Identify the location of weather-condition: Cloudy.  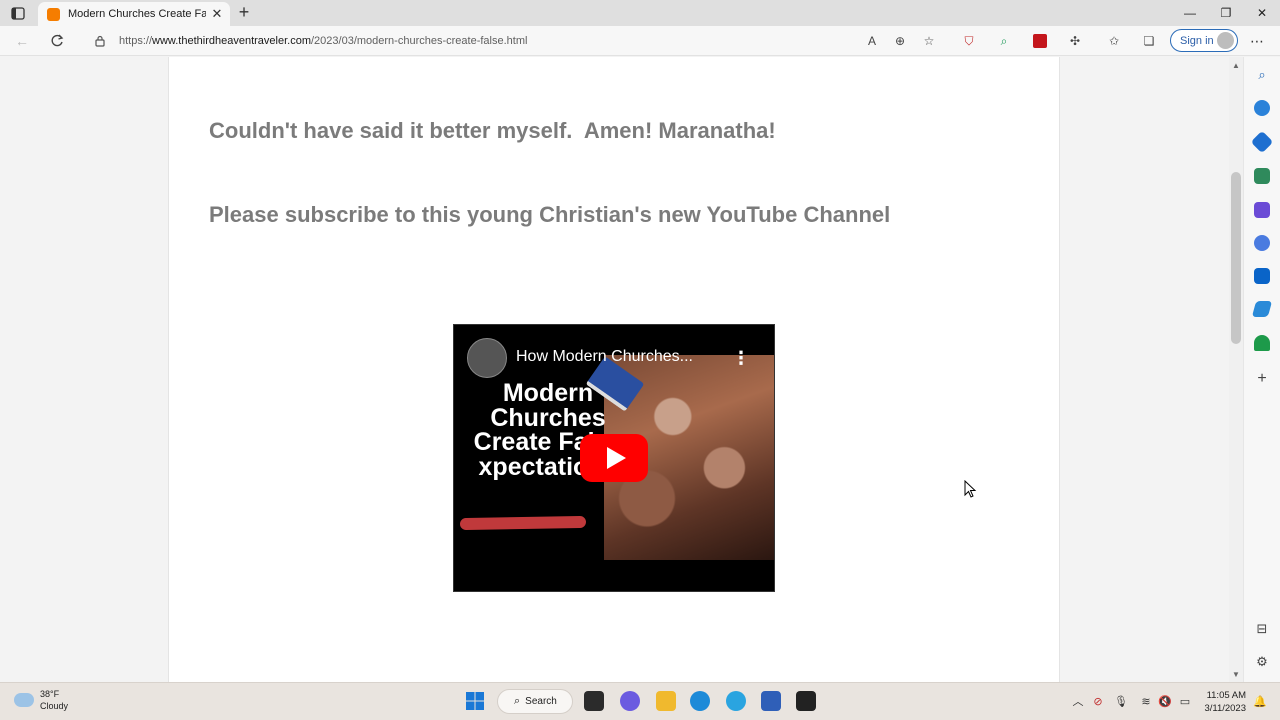
(54, 706).